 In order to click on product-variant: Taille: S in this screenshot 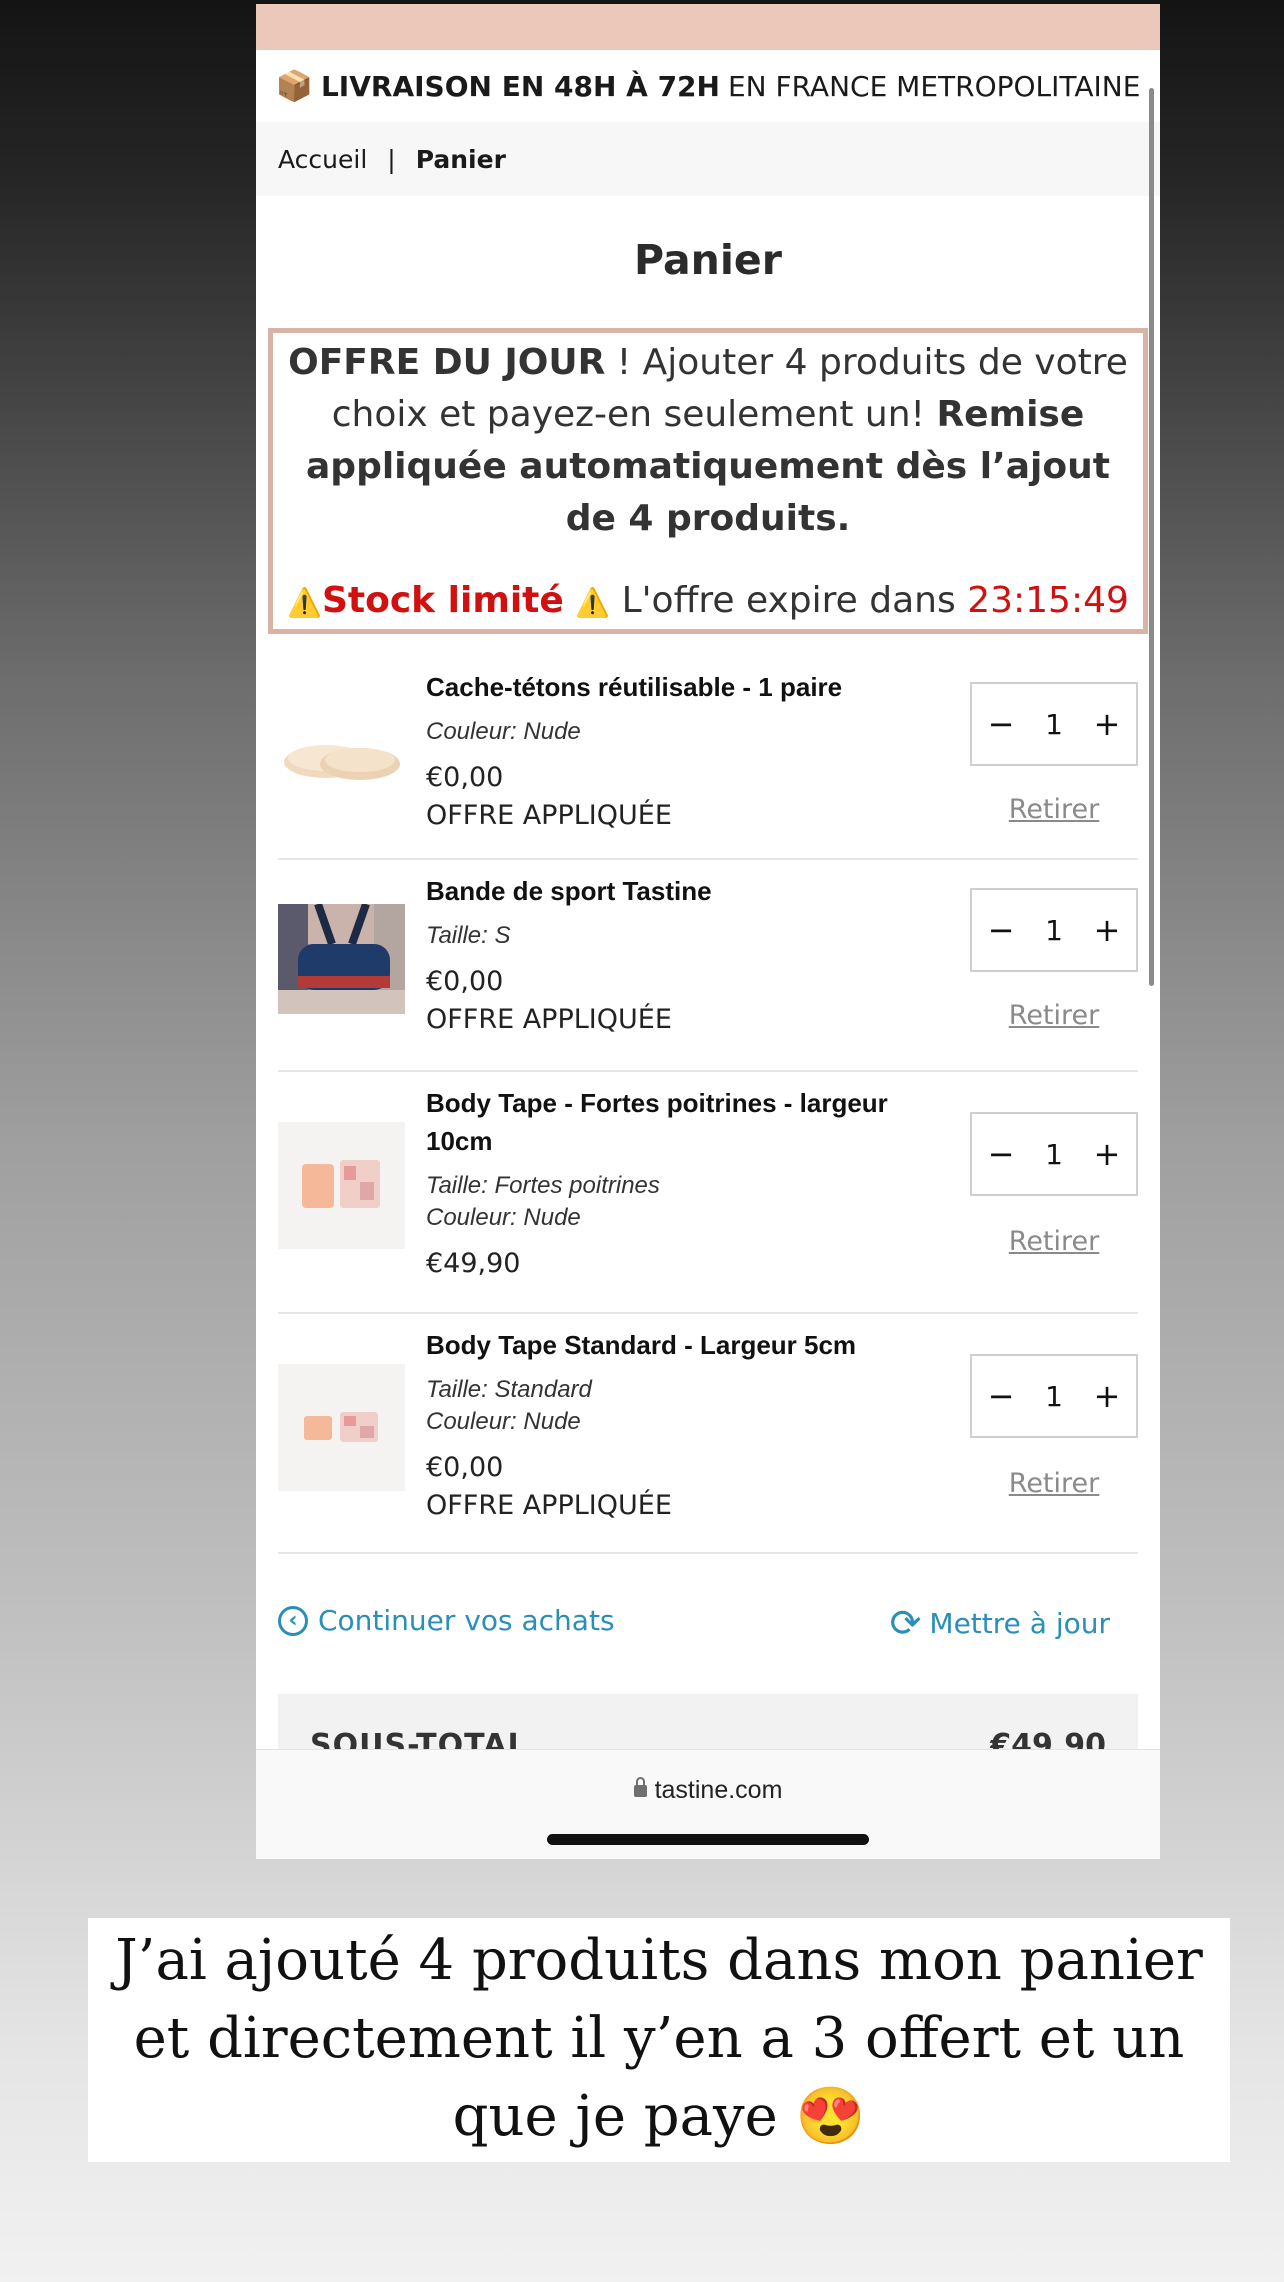, I will do `click(468, 935)`.